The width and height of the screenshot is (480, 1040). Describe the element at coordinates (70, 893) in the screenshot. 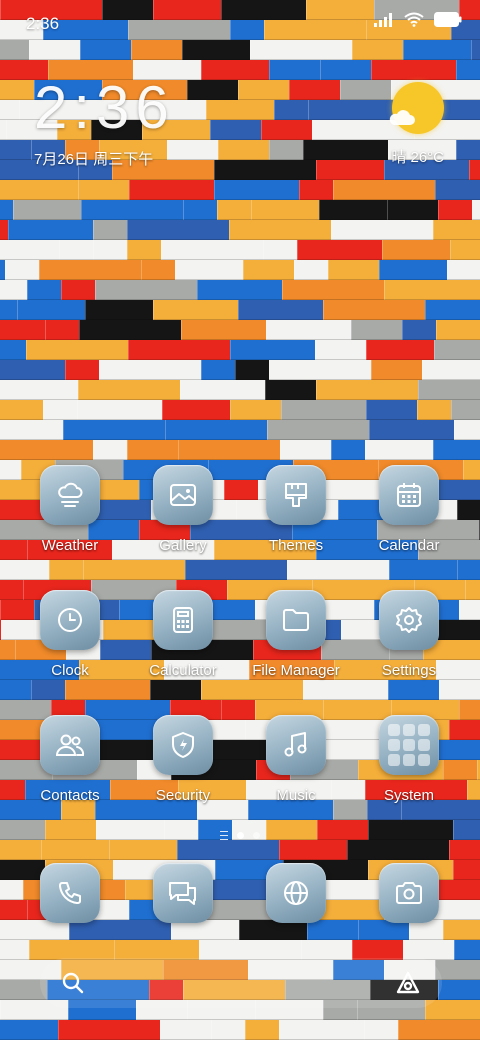

I see `phone-icon` at that location.